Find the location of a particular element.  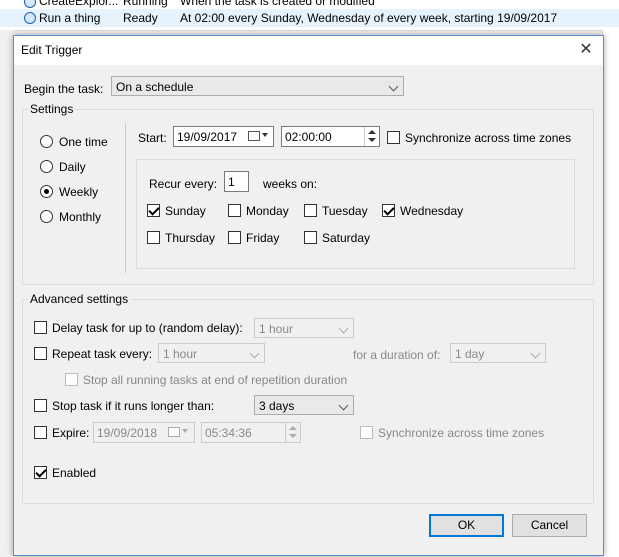

settings-divider is located at coordinates (125, 198).